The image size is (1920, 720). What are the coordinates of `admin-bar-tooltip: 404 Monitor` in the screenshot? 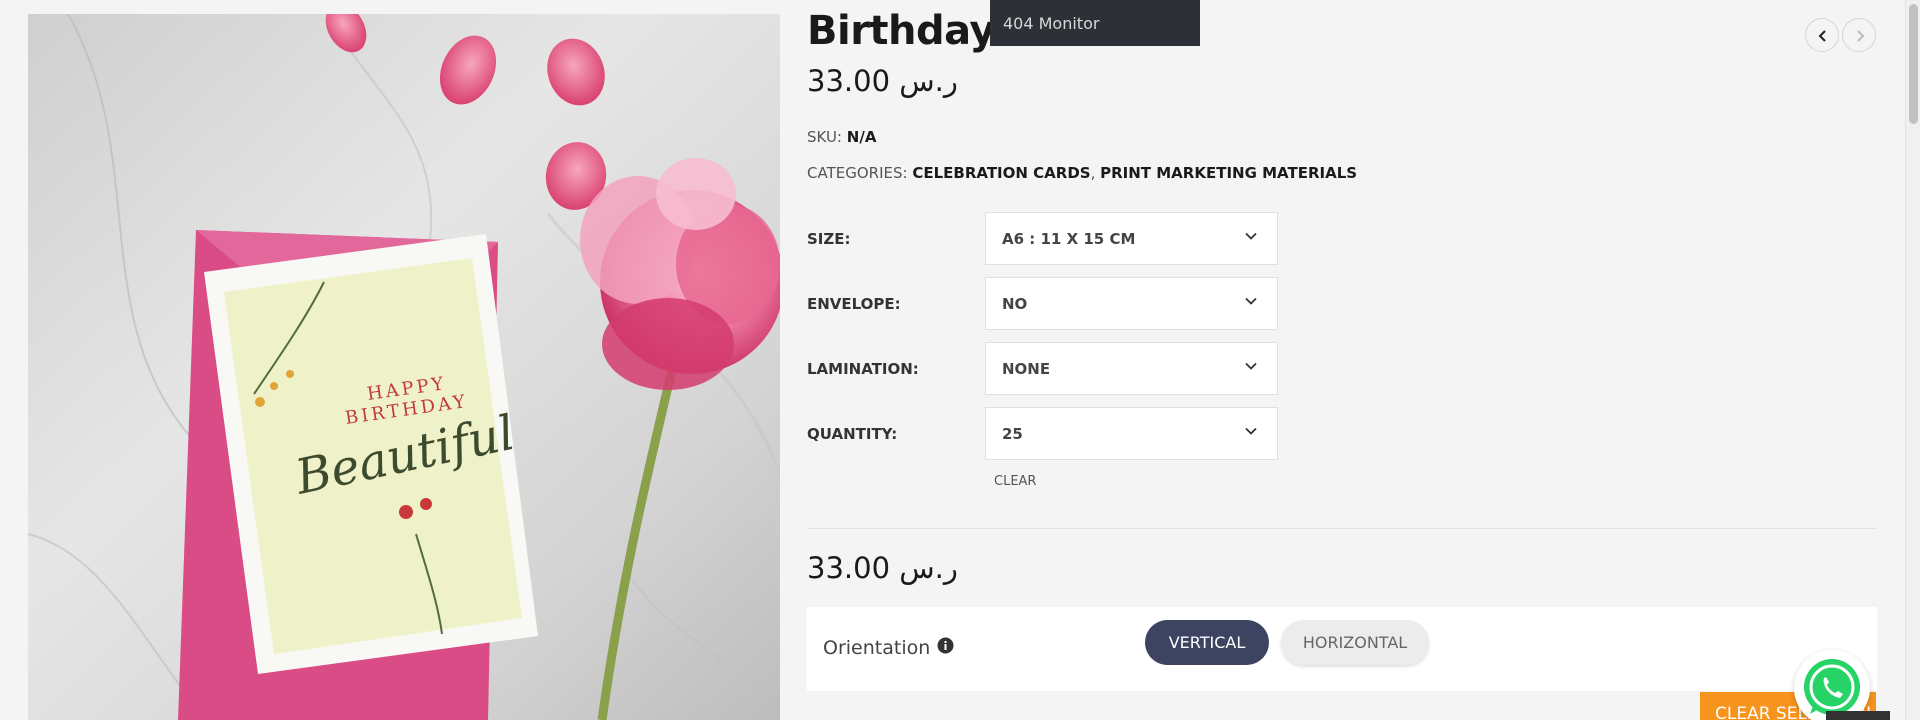 It's located at (1095, 23).